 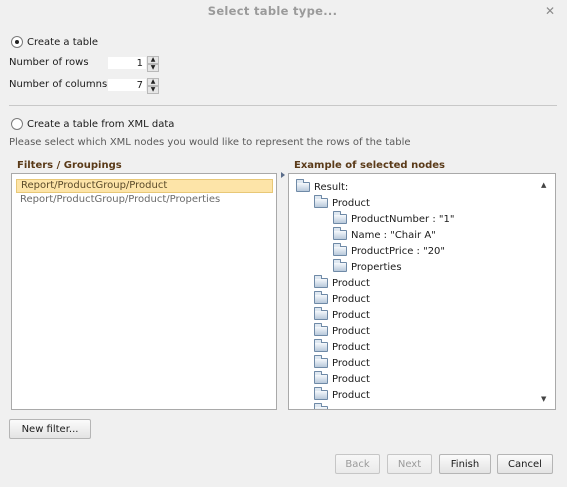 What do you see at coordinates (153, 90) in the screenshot?
I see `columns-decrement-icon: ▼` at bounding box center [153, 90].